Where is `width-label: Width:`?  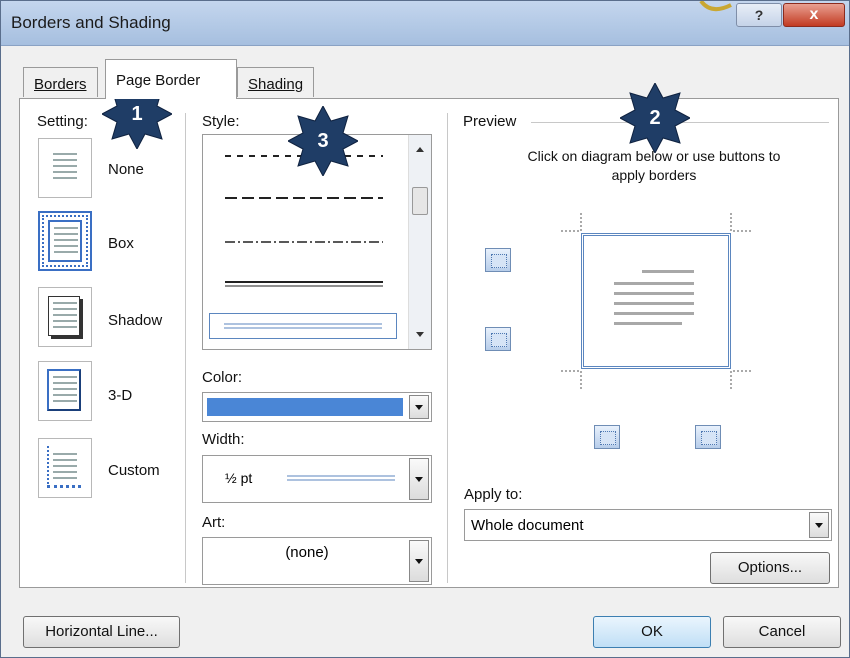 width-label: Width: is located at coordinates (223, 439).